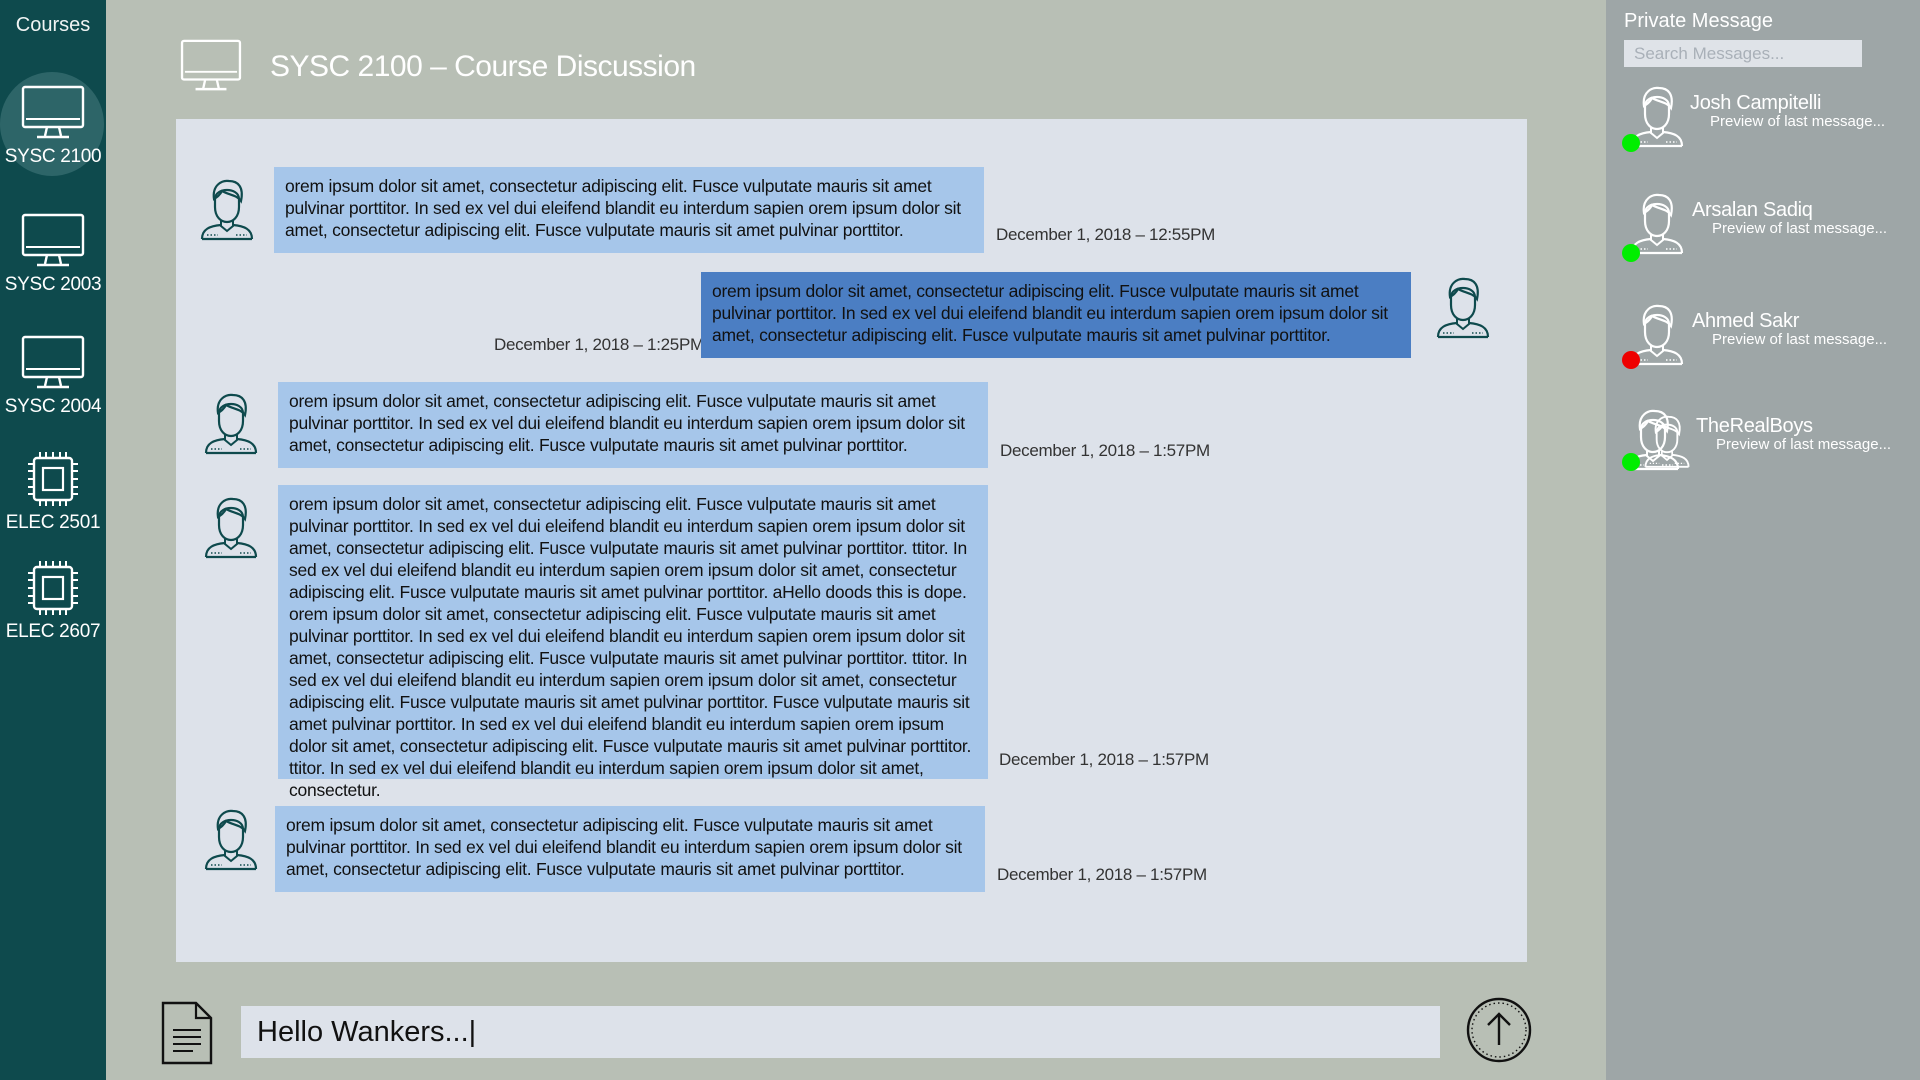  I want to click on arrow-up-circle-icon, so click(1499, 1030).